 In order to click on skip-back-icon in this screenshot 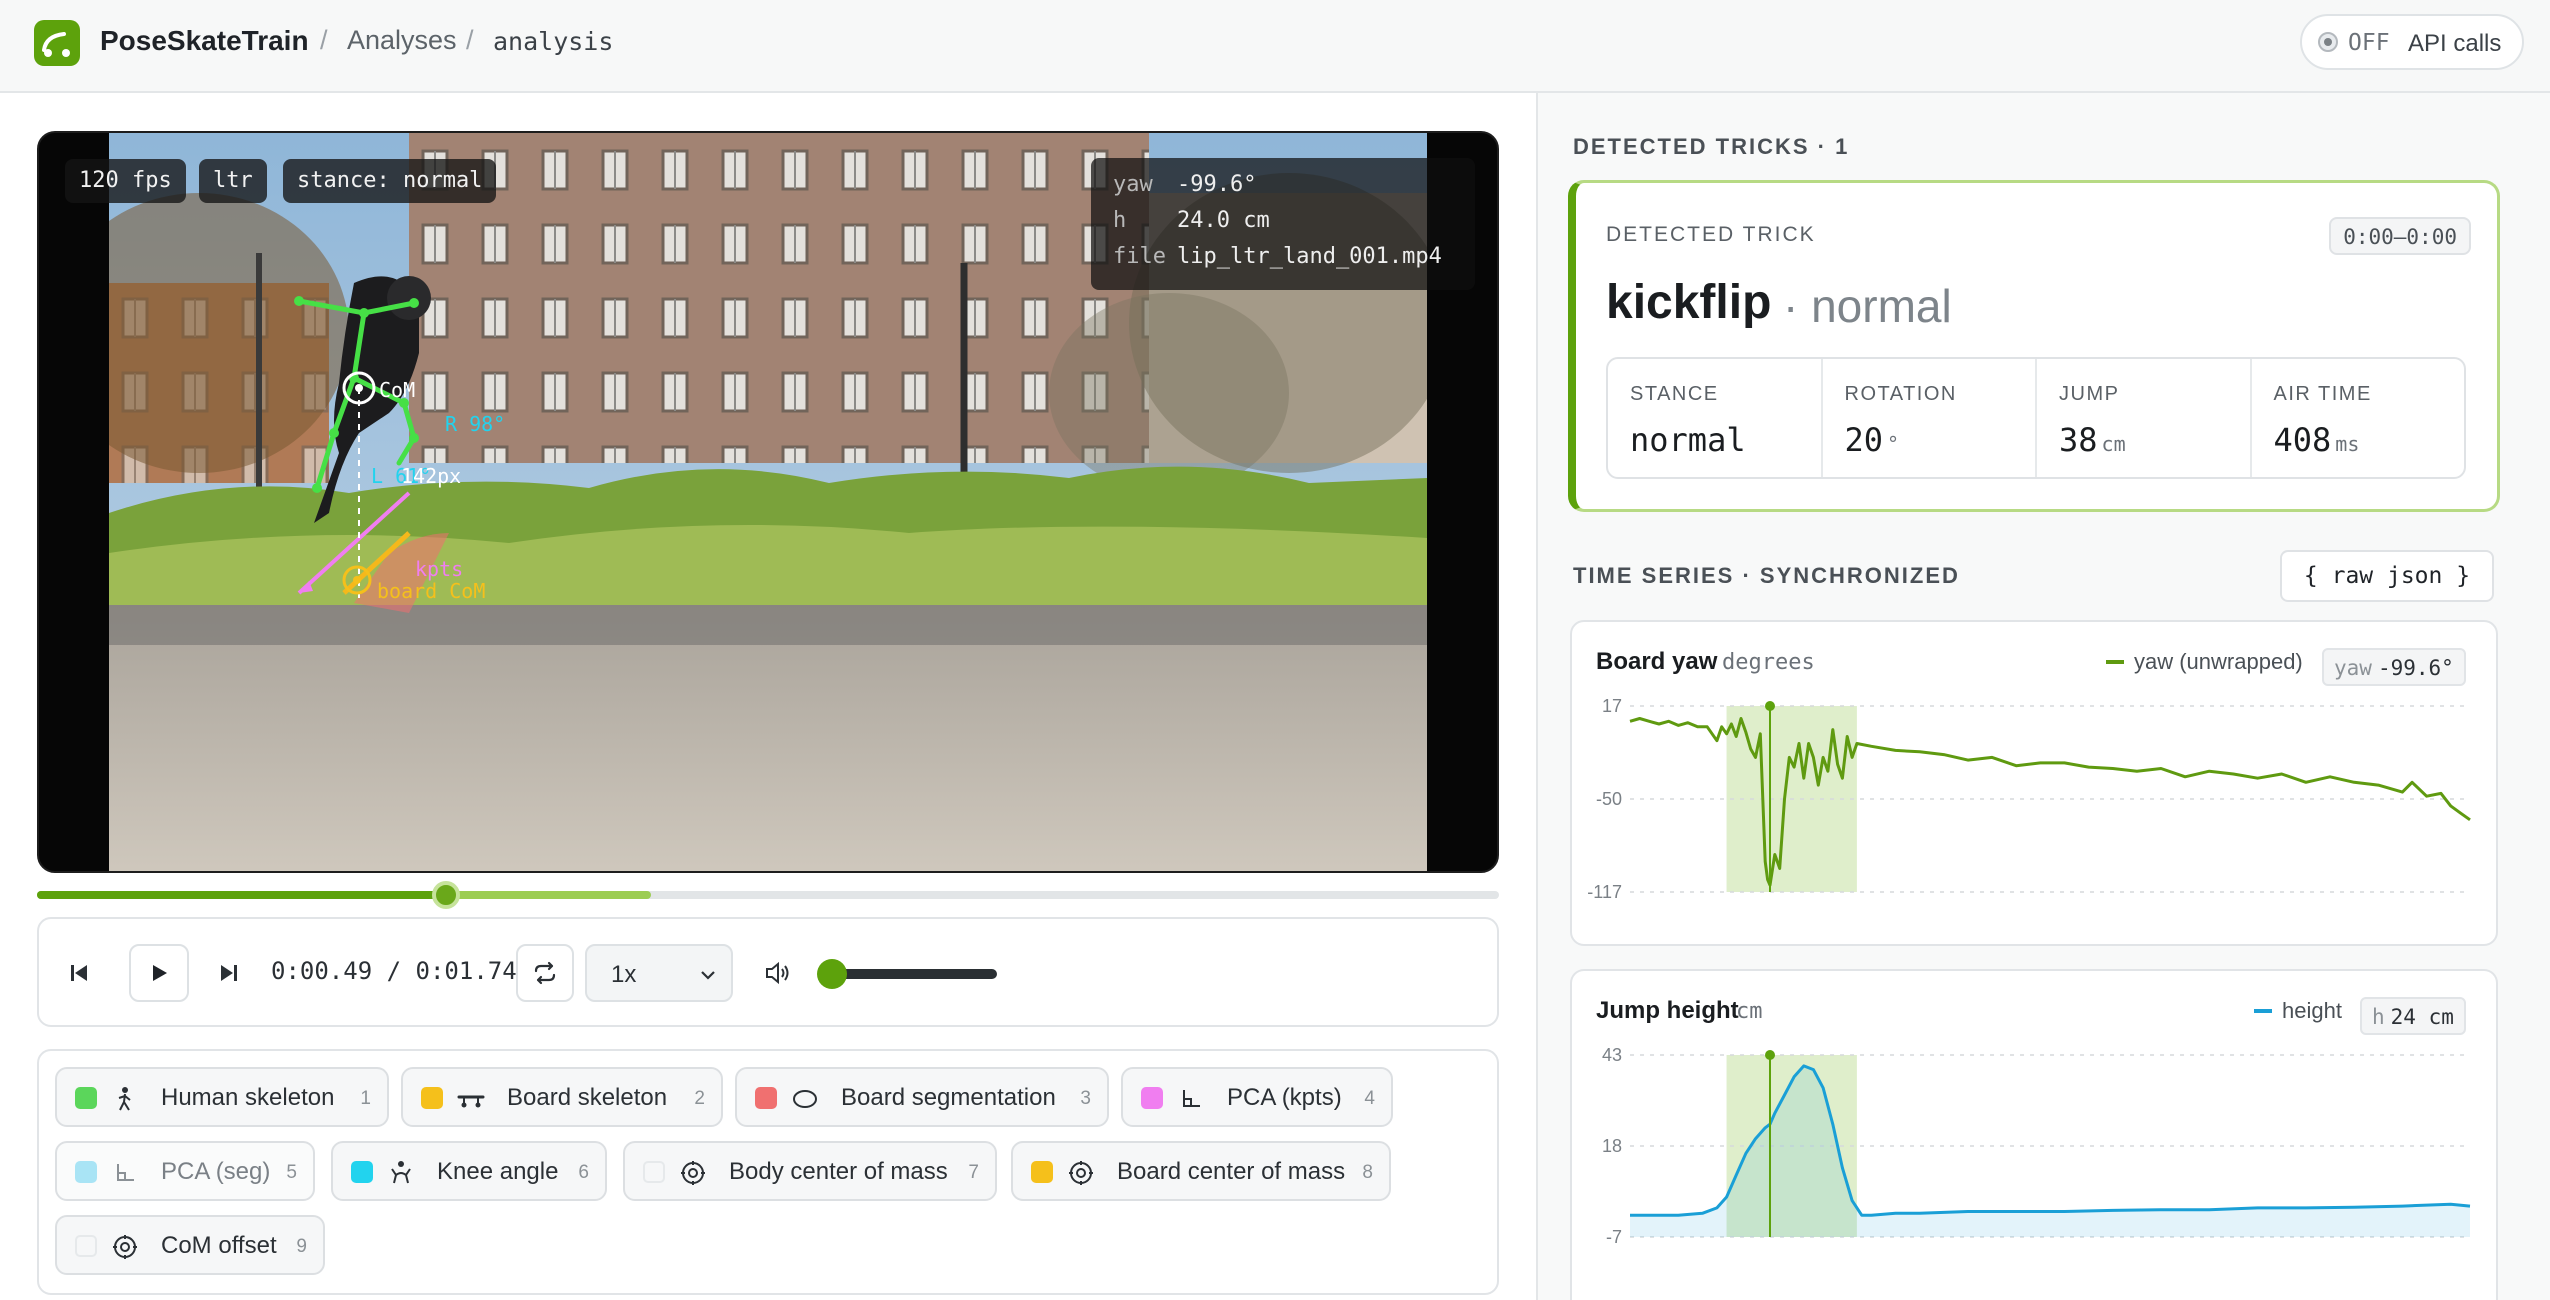, I will do `click(79, 973)`.